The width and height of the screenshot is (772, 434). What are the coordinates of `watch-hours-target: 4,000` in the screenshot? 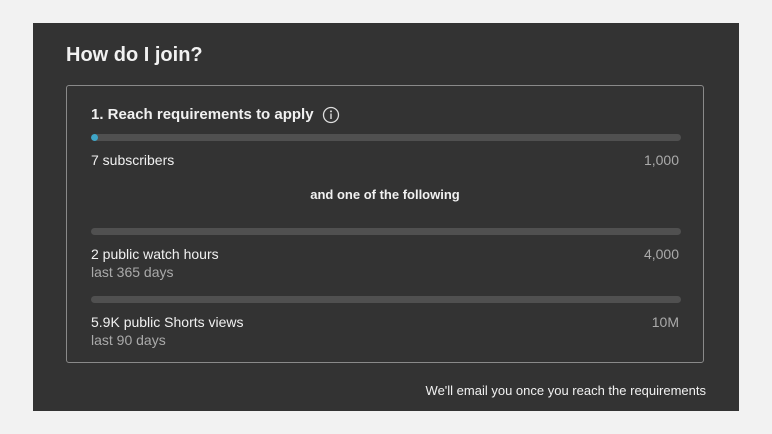 It's located at (661, 254).